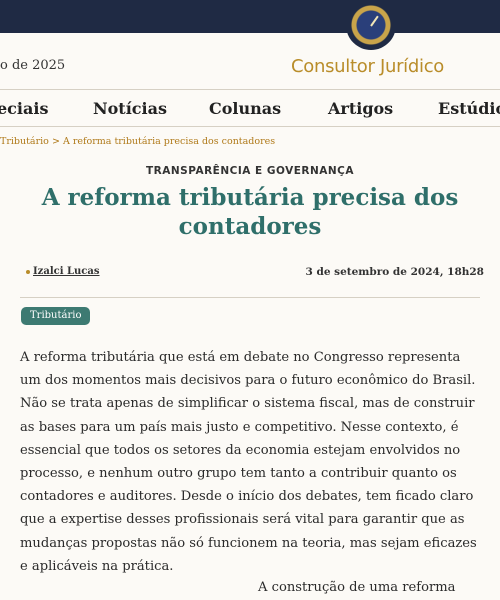 The height and width of the screenshot is (600, 500). I want to click on article-section: TRANSPARÊNCIA E GOVERNANÇA, so click(250, 171).